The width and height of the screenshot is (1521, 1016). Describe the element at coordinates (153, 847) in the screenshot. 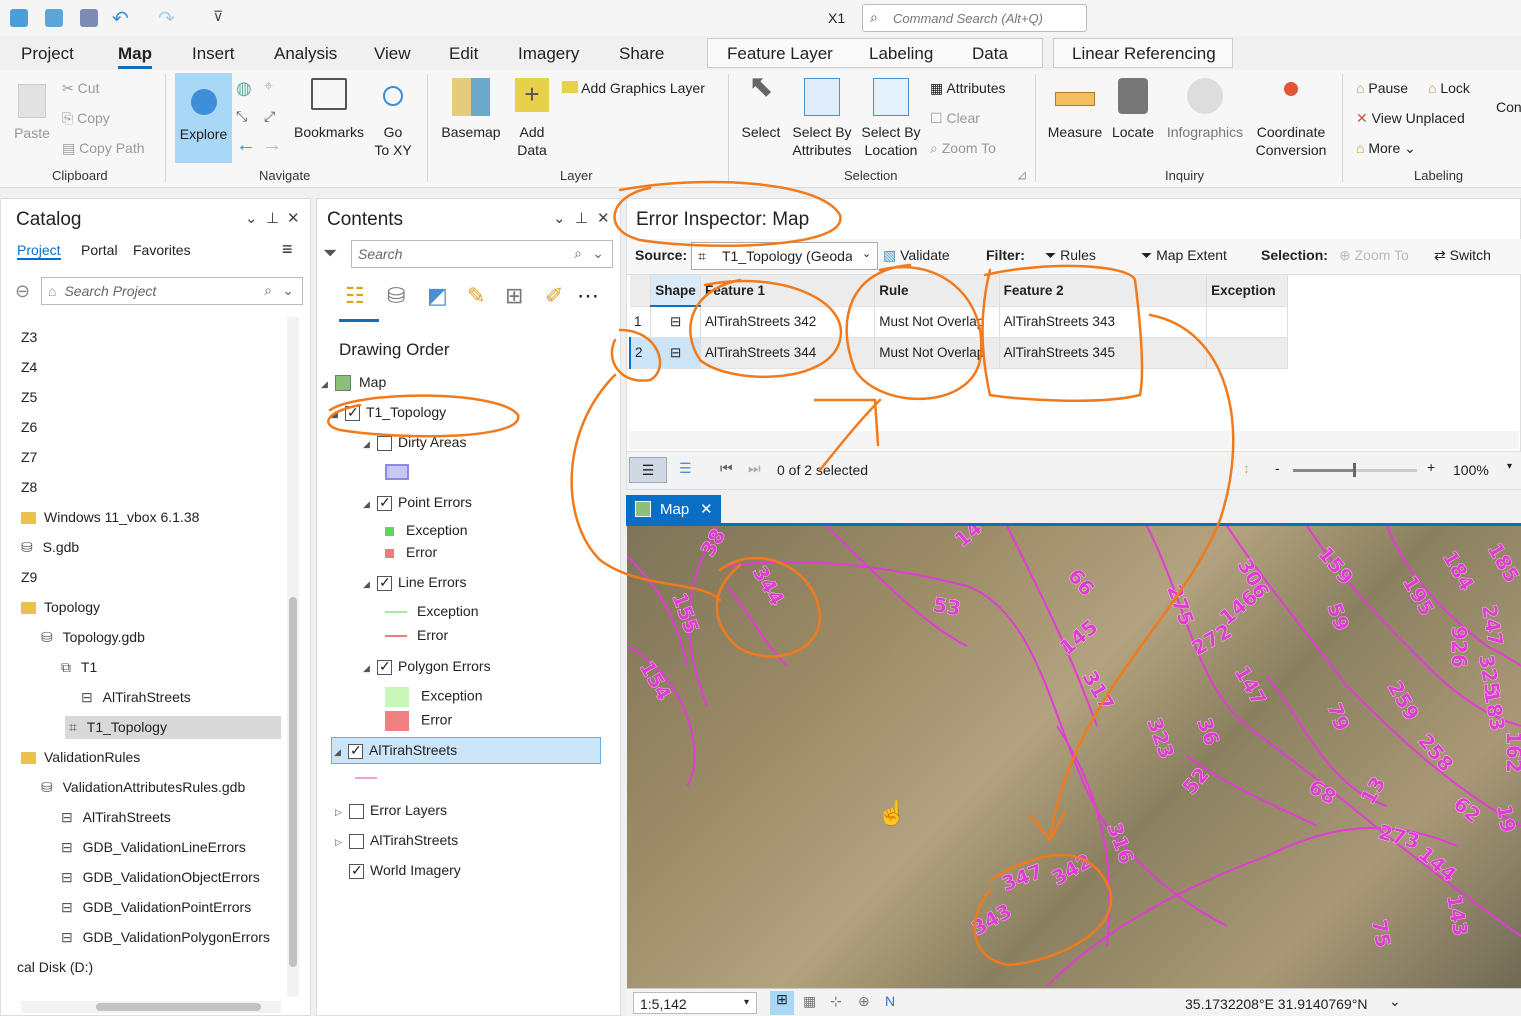

I see `catalog-item: ⊟ GDB_ValidationLineErrors` at that location.